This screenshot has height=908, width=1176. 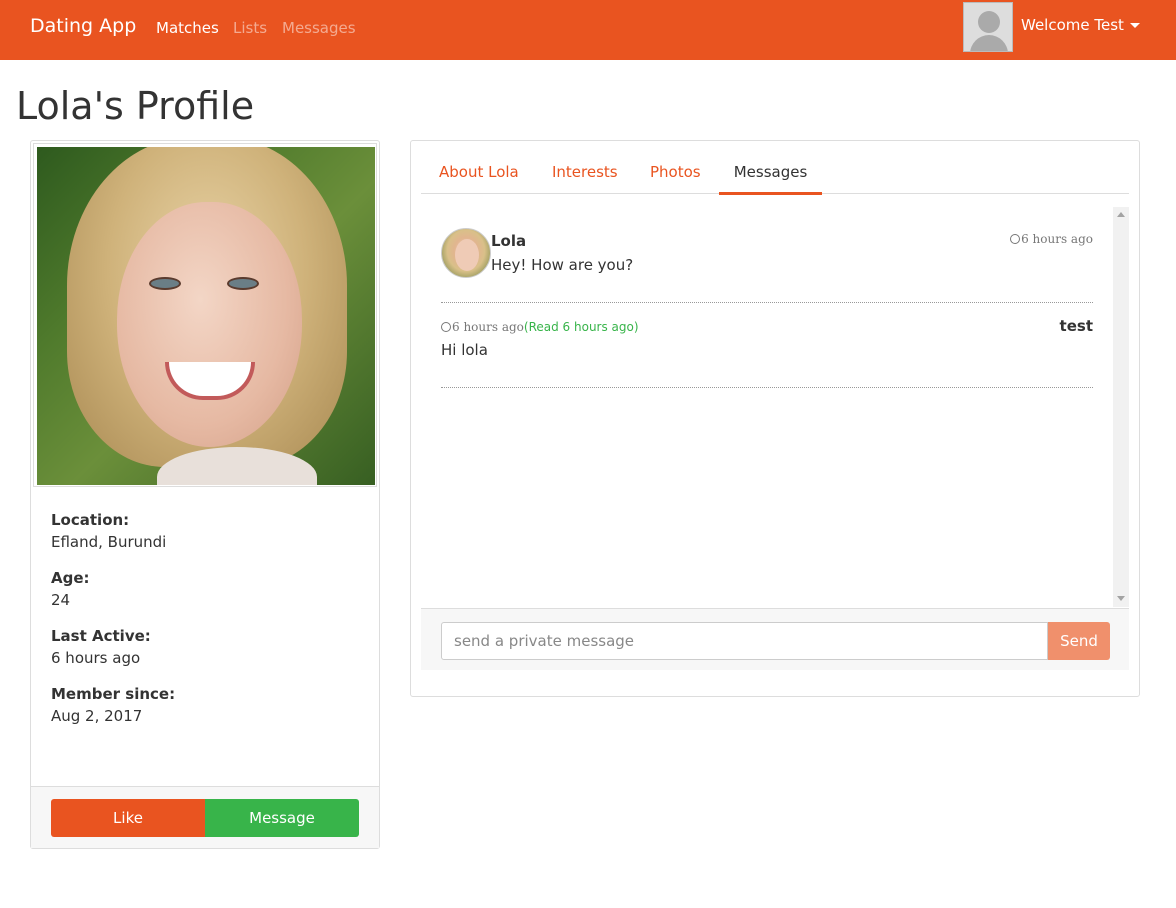 I want to click on message-time: 6 hours ago(Read 6 hours ago), so click(x=540, y=327).